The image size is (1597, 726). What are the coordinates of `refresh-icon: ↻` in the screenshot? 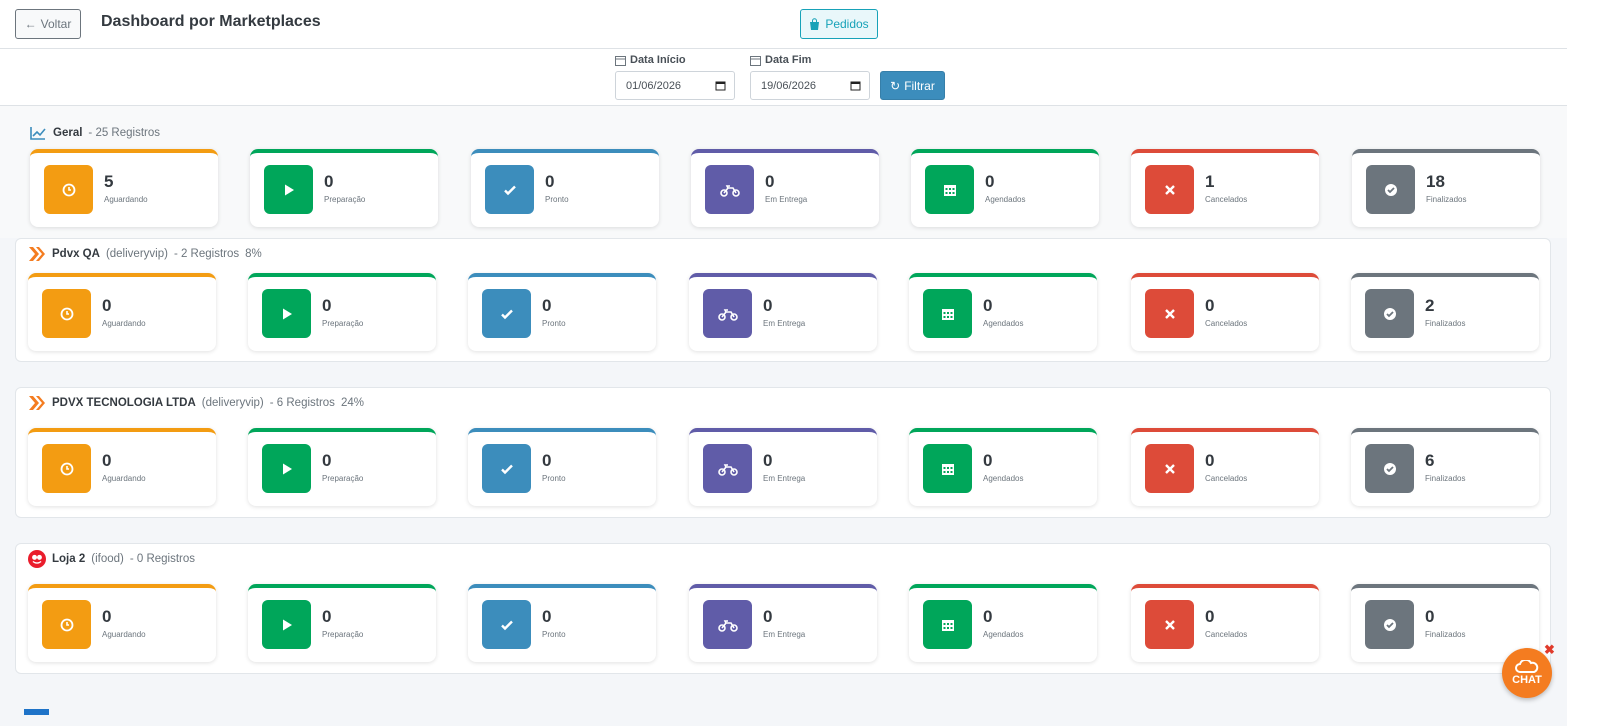 It's located at (895, 85).